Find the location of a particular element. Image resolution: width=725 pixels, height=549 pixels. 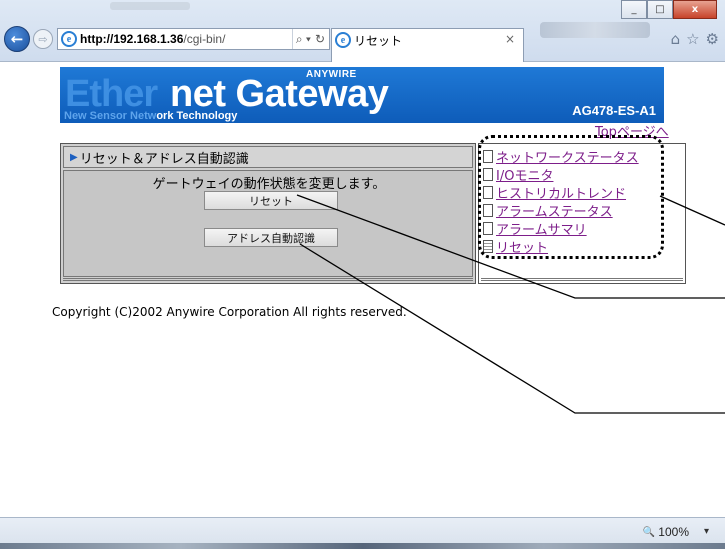

window-controls: _ □ x is located at coordinates (669, 9).